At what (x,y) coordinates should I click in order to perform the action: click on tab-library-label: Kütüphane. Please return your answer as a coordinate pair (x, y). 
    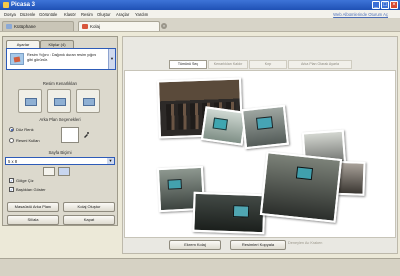
    Looking at the image, I should click on (25, 26).